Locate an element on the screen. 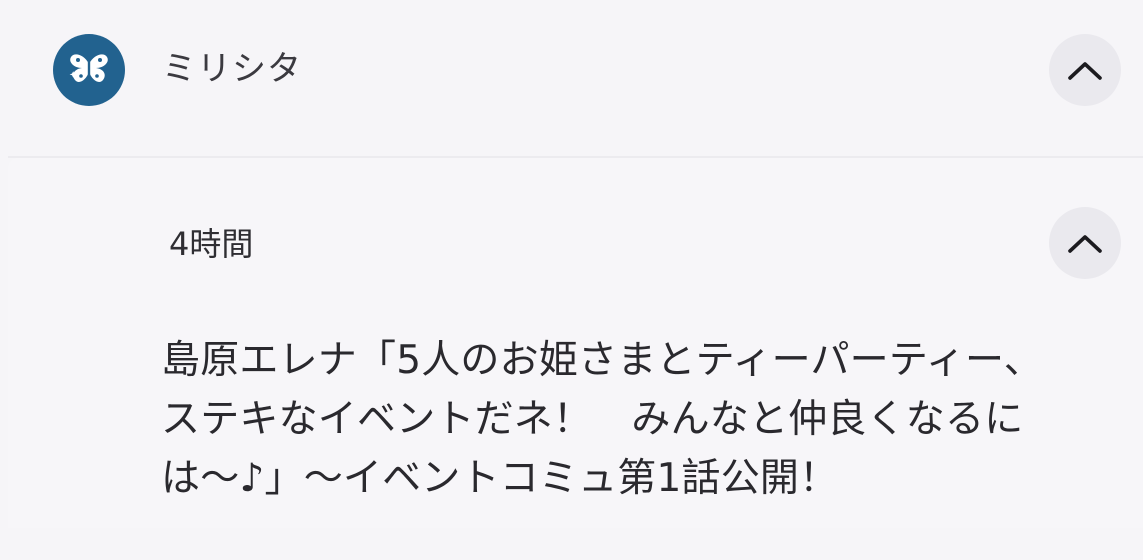  butterfly-icon is located at coordinates (88, 68).